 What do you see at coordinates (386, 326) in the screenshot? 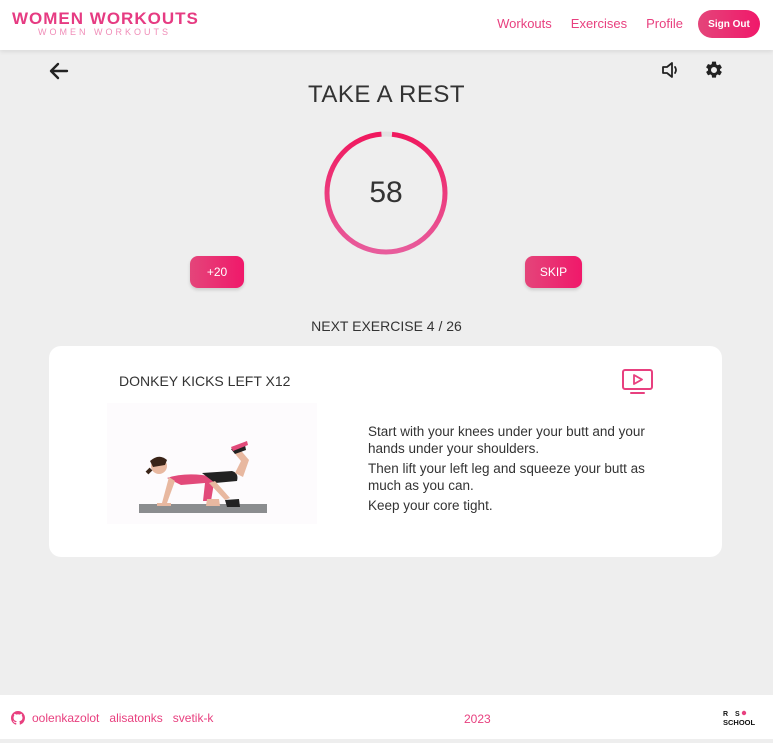
I see `next-exercise-label: NEXT EXERCISE 4 / 26` at bounding box center [386, 326].